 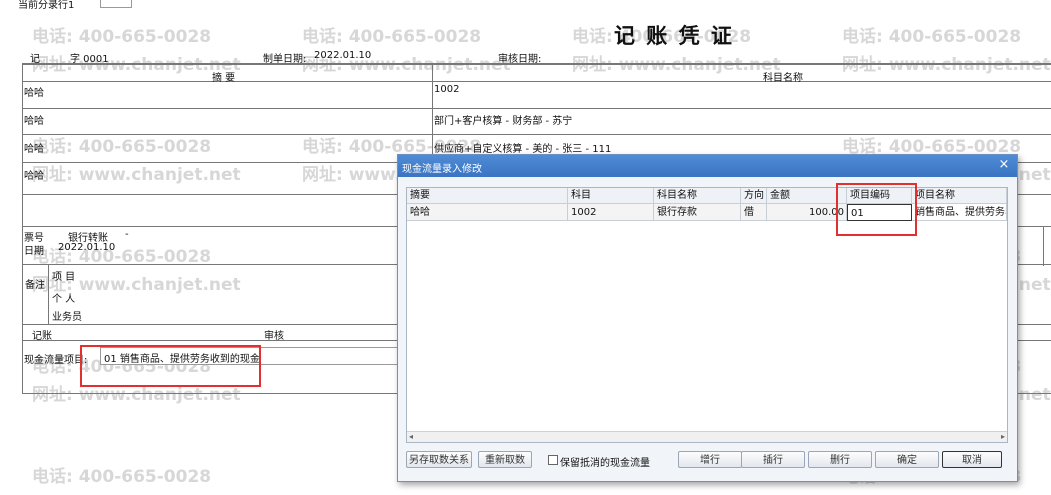 What do you see at coordinates (342, 55) in the screenshot?
I see `create-date-value: 2022.01.10` at bounding box center [342, 55].